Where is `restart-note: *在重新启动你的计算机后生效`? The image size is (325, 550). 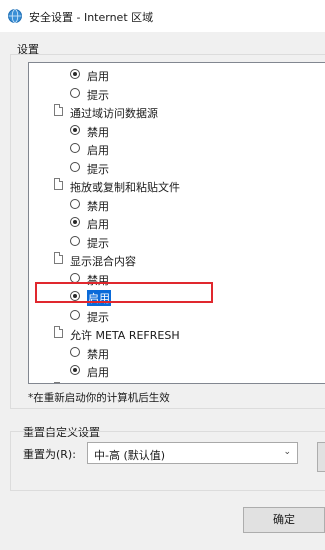
restart-note: *在重新启动你的计算机后生效 is located at coordinates (99, 398).